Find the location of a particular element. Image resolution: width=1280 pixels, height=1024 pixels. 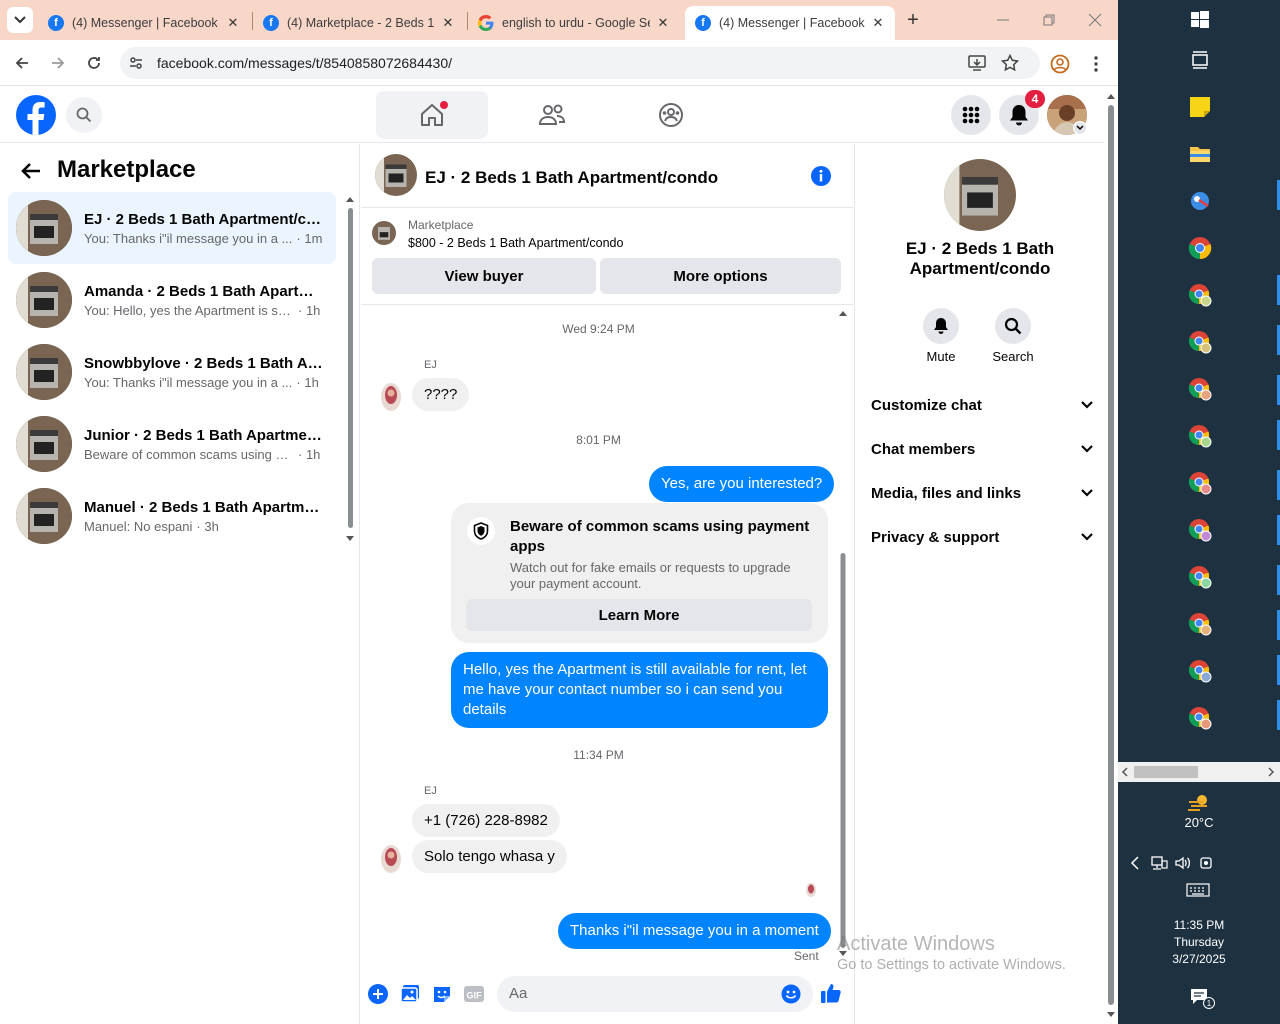

reload-button is located at coordinates (94, 63).